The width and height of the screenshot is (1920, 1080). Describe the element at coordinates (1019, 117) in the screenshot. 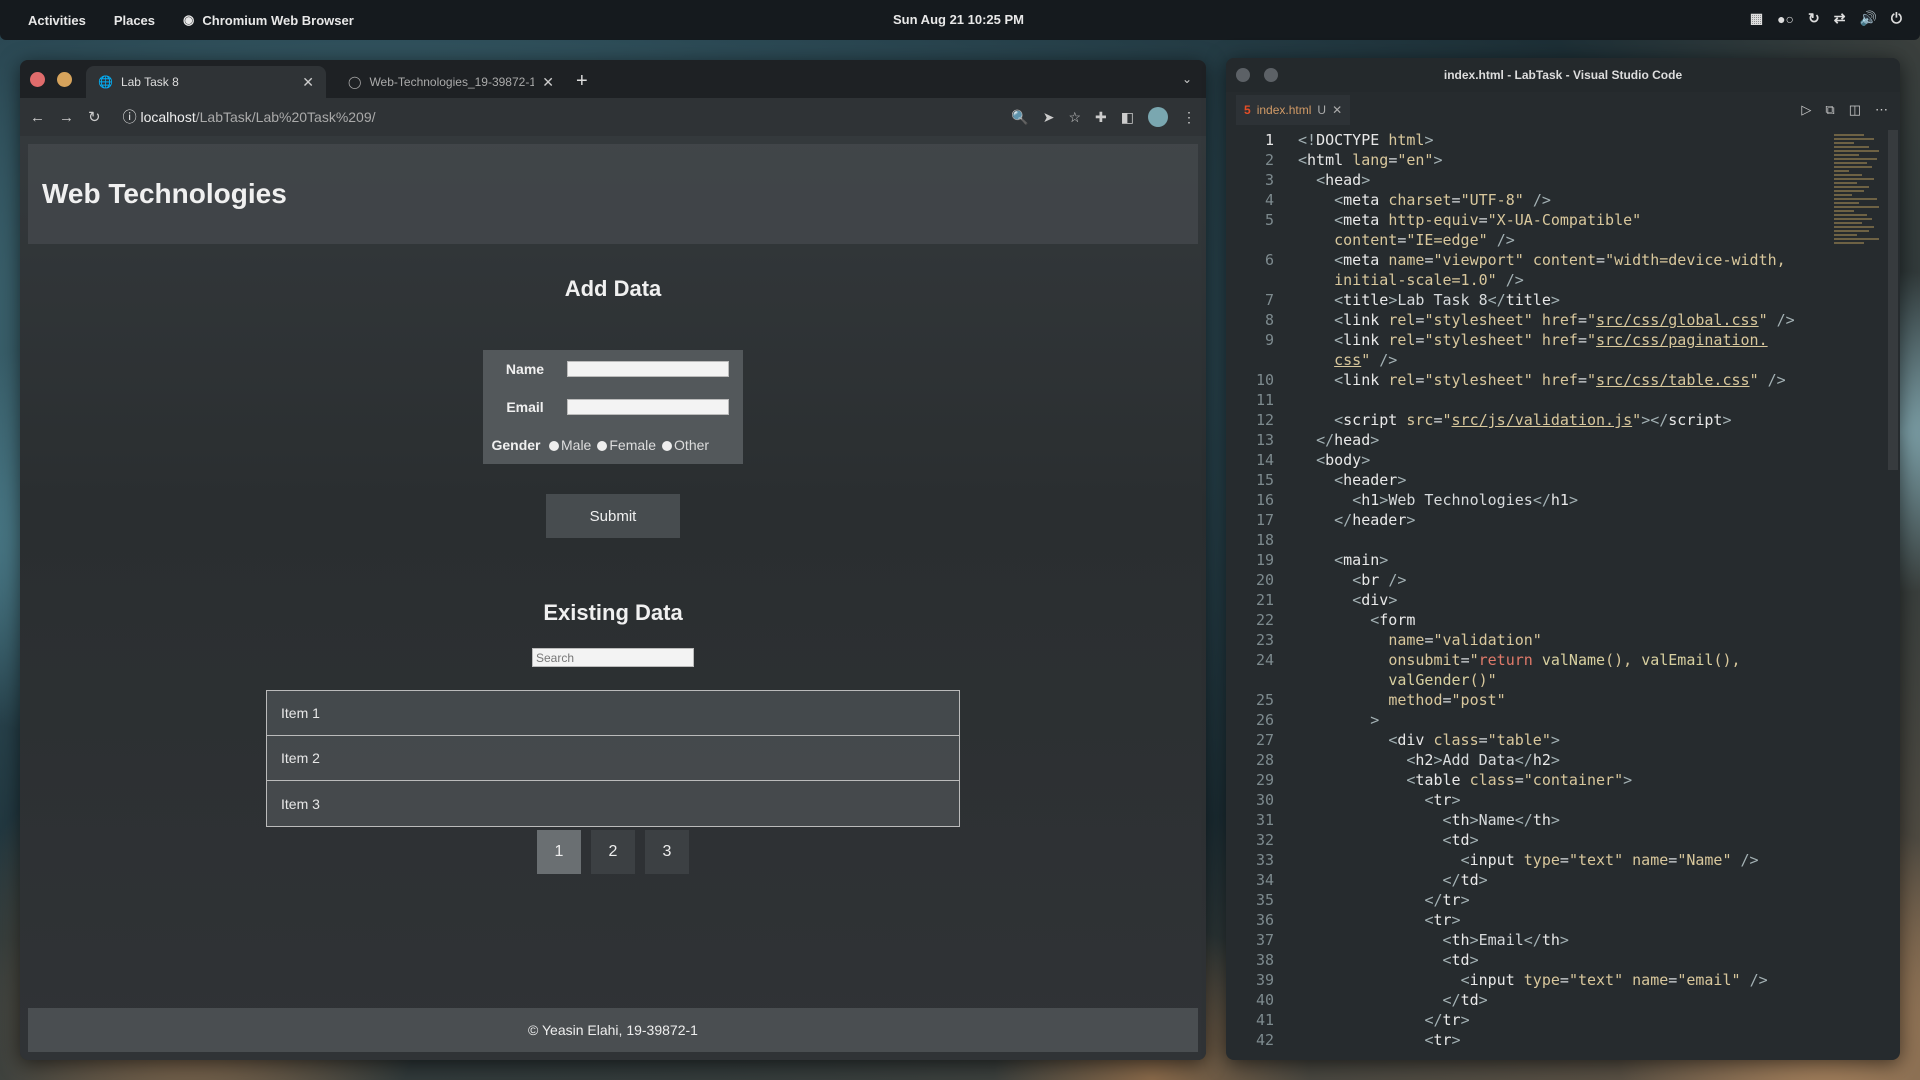

I see `zoom-icon: 🔍` at that location.